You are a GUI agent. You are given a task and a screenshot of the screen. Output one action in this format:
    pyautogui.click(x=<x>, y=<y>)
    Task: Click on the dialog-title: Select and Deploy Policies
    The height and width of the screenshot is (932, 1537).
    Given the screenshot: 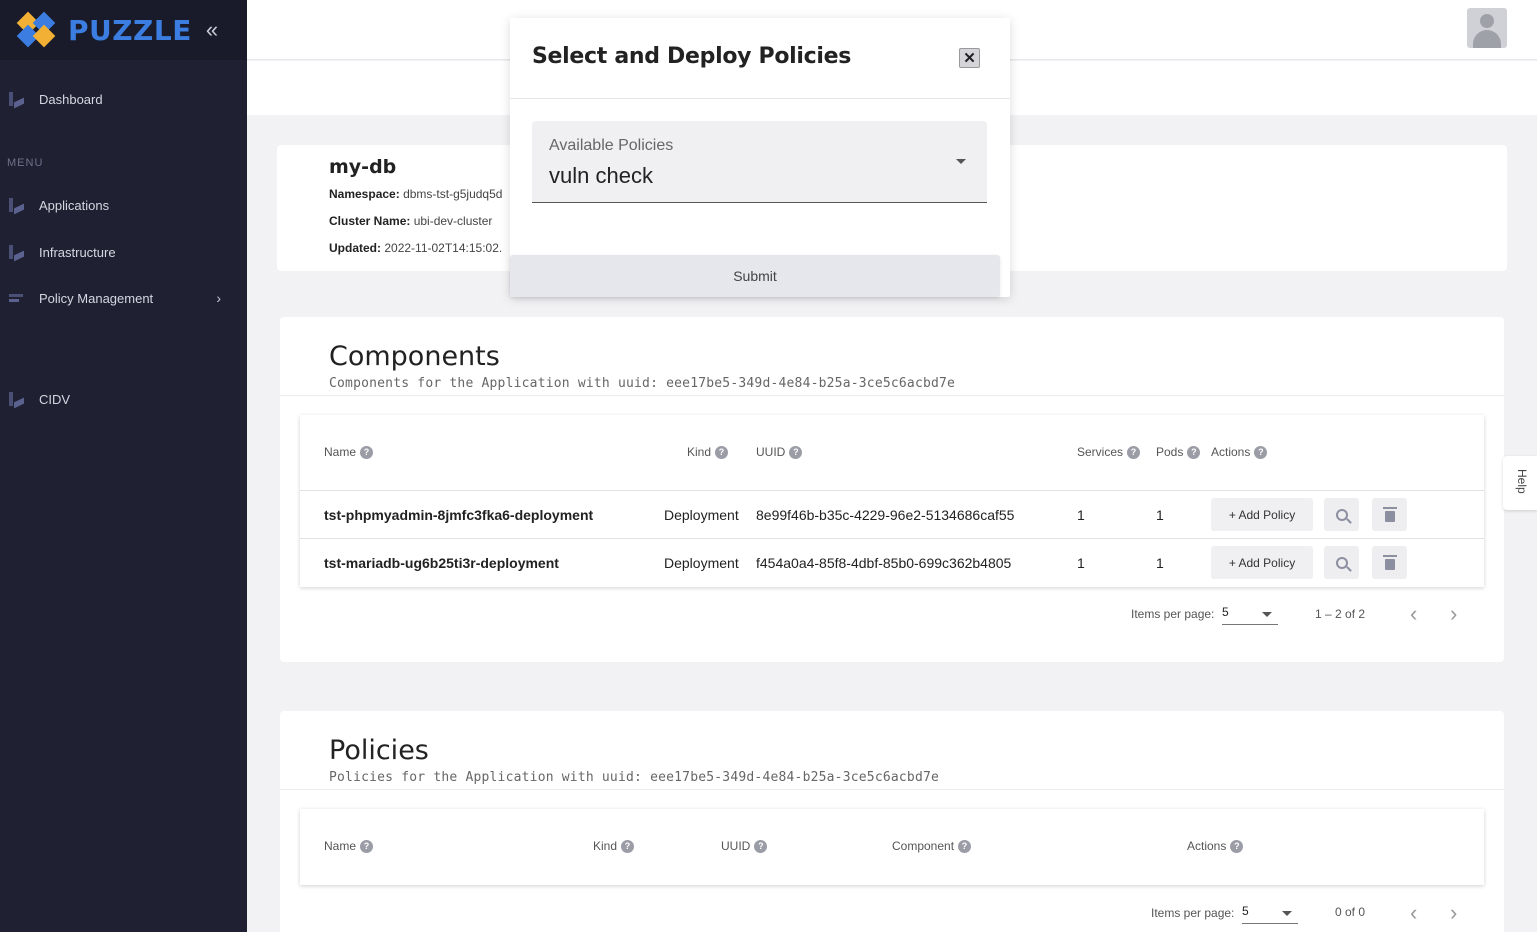 What is the action you would take?
    pyautogui.click(x=692, y=56)
    